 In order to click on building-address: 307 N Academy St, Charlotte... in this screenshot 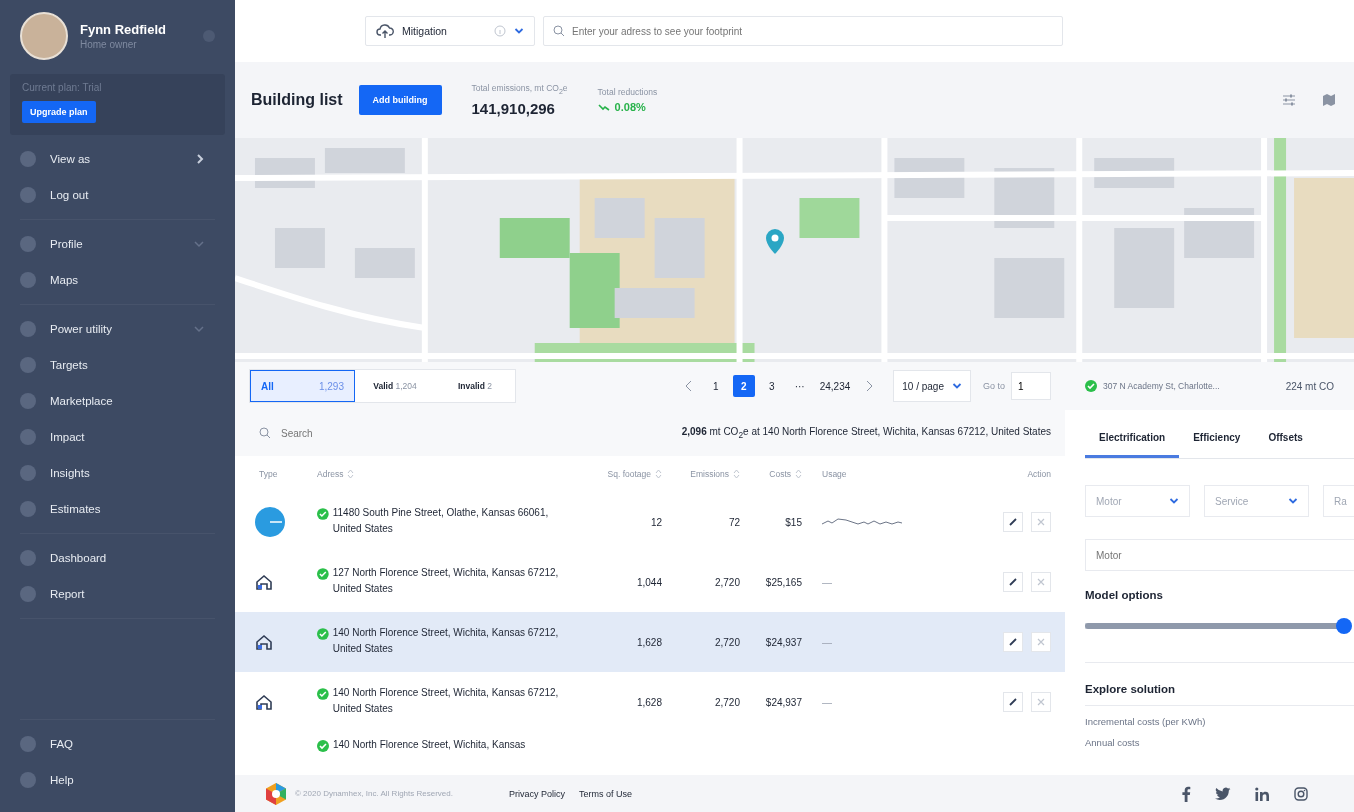, I will do `click(1162, 386)`.